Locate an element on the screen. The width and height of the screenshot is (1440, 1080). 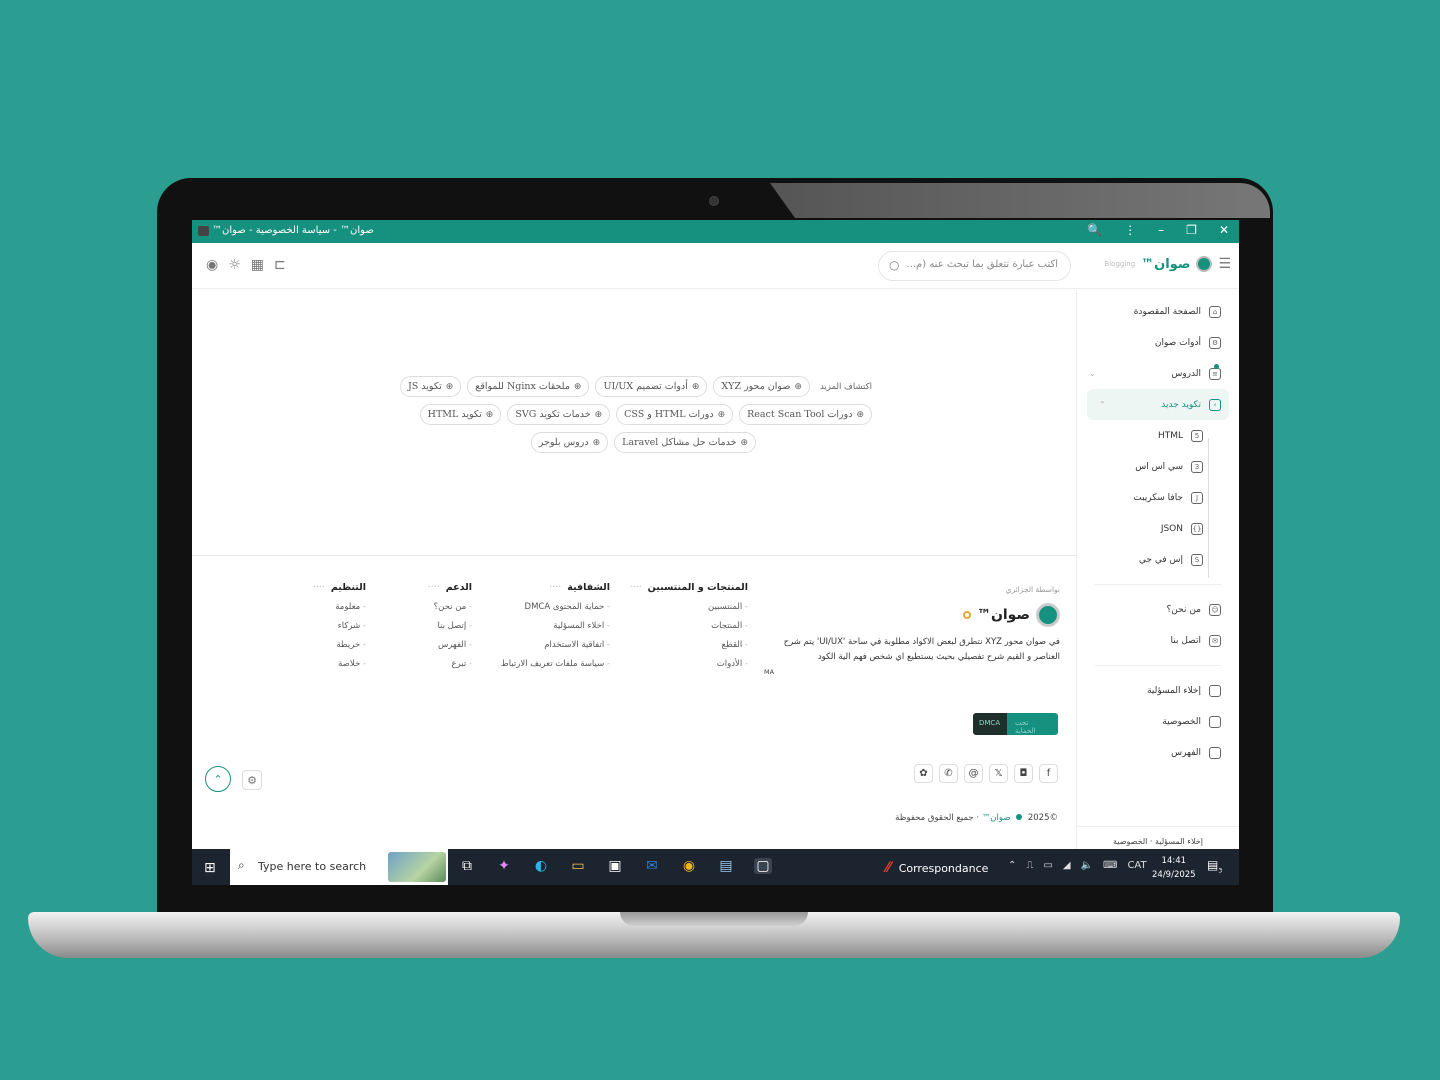
grid-apps-icon: ▦ is located at coordinates (257, 265).